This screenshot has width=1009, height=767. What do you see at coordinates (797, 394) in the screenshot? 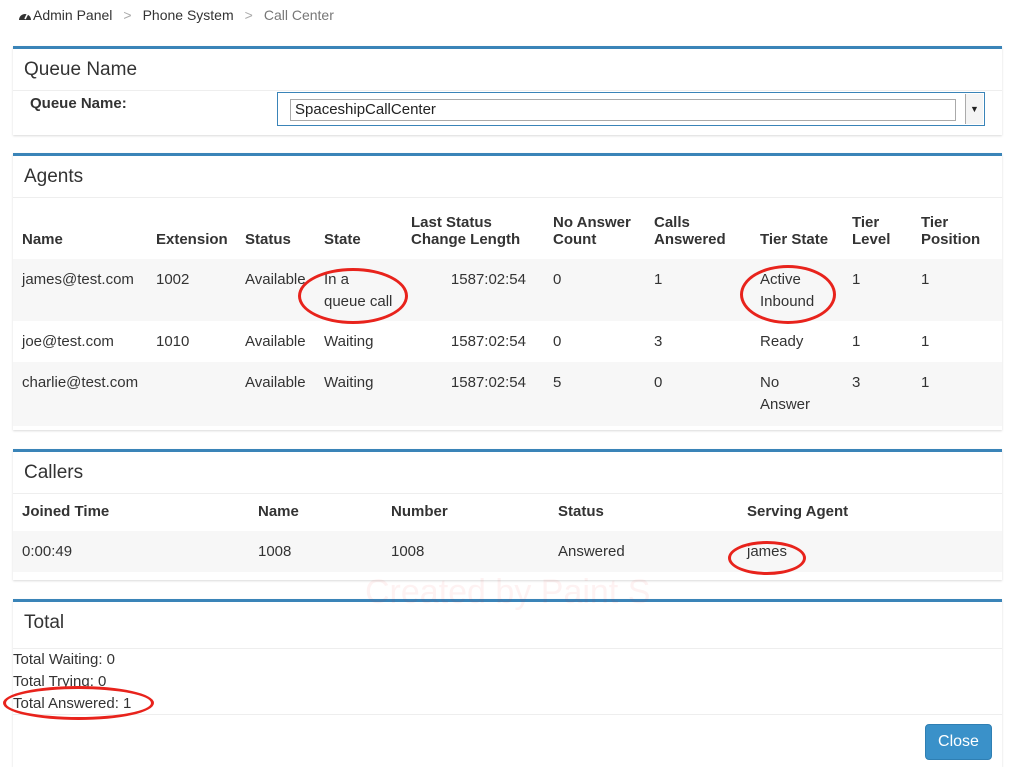
I see `agent-tier-state: No Answer` at bounding box center [797, 394].